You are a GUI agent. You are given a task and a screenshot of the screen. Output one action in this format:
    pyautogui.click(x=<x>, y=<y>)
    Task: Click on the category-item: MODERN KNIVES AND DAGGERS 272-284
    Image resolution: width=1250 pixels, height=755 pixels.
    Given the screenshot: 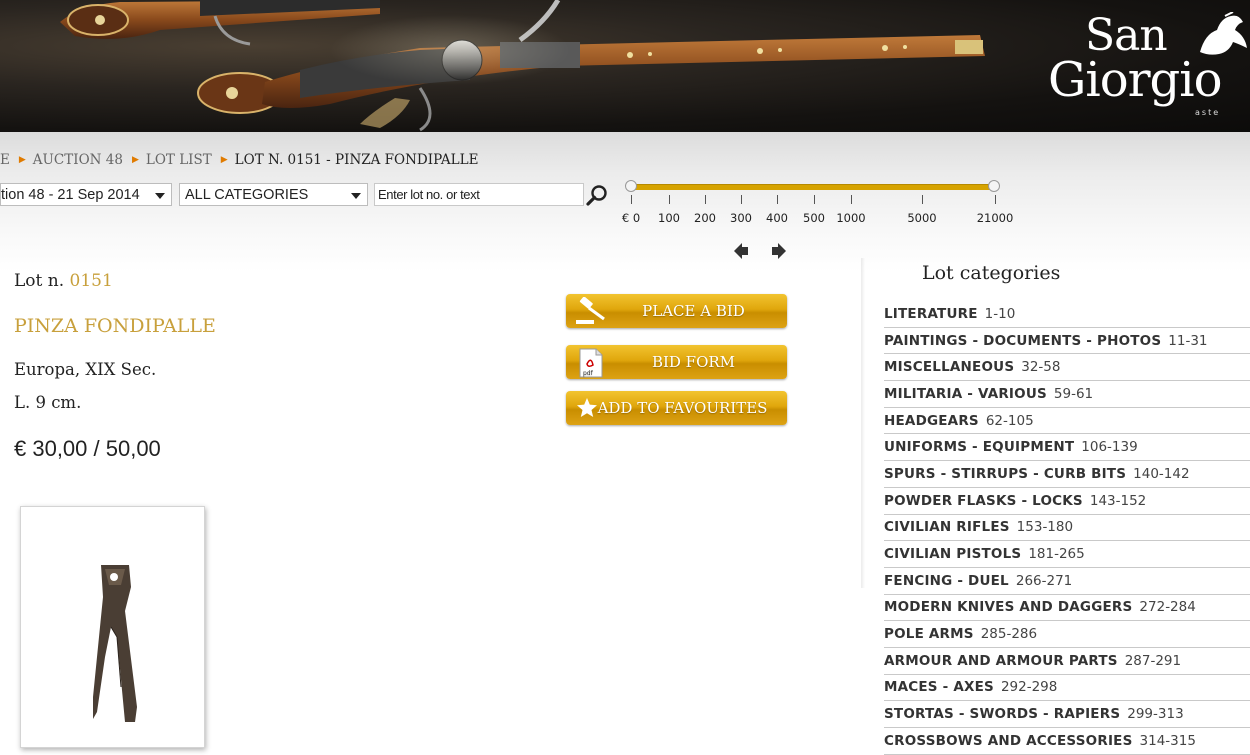 What is the action you would take?
    pyautogui.click(x=1067, y=608)
    